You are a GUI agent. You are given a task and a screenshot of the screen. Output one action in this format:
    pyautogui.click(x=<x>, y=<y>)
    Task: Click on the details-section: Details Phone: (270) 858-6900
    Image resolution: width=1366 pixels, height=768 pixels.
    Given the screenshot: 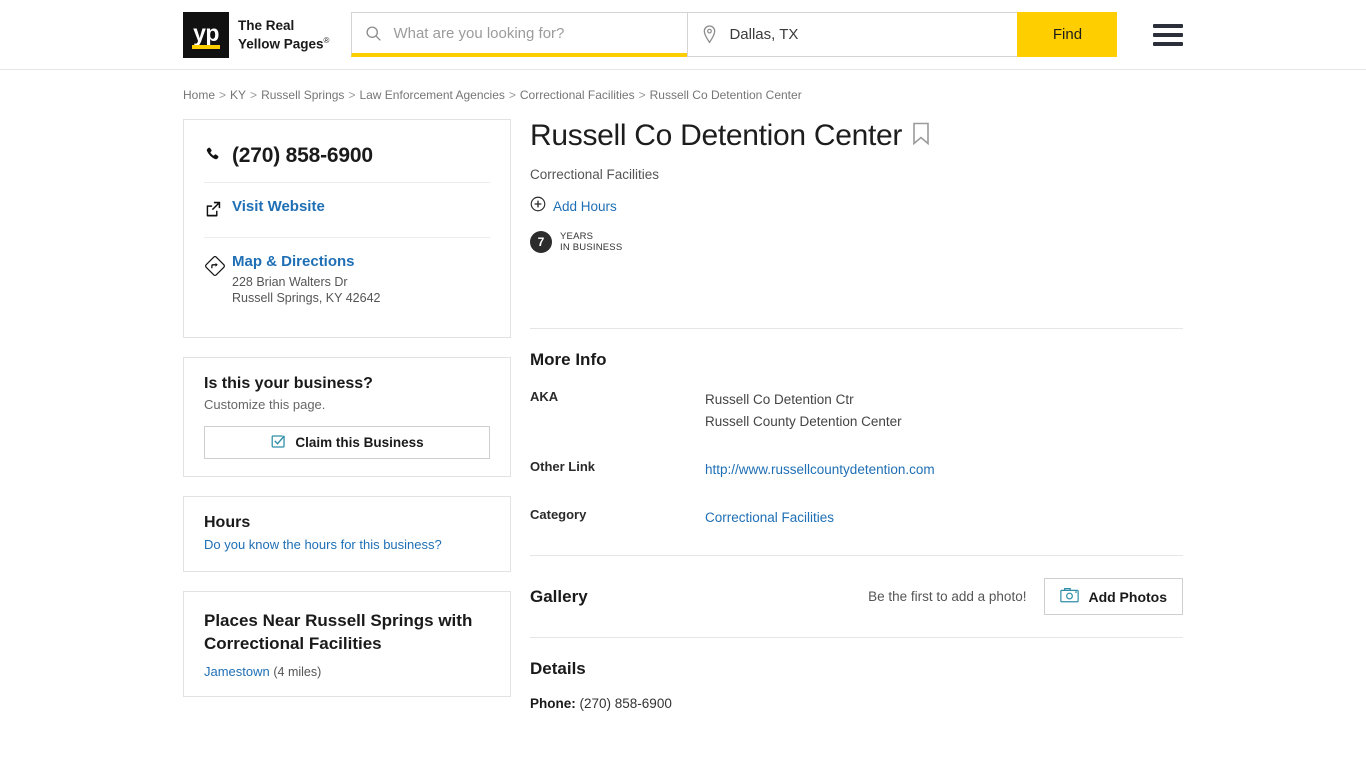 What is the action you would take?
    pyautogui.click(x=856, y=674)
    